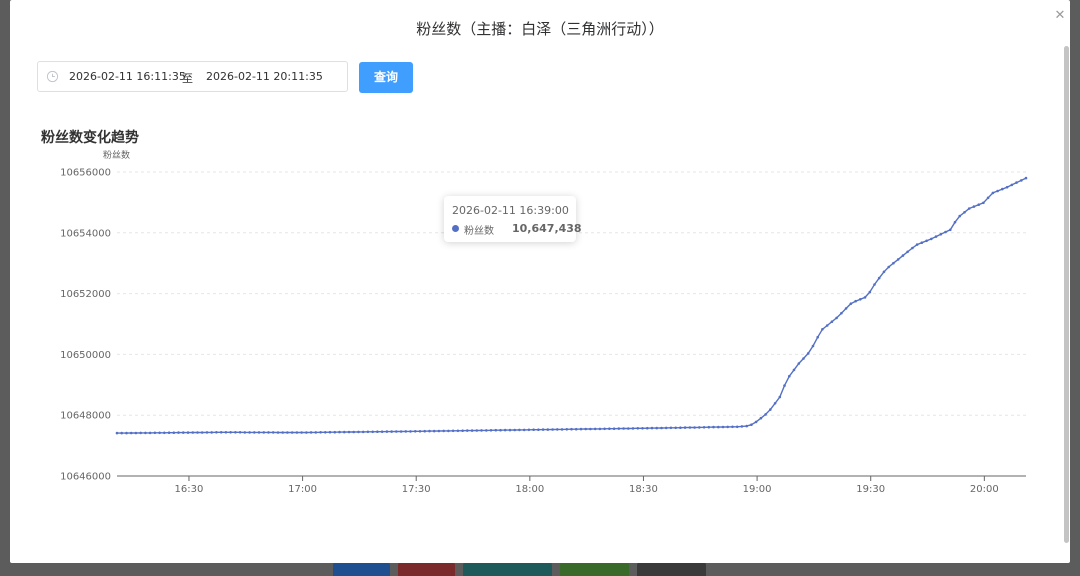  What do you see at coordinates (187, 78) in the screenshot?
I see `range-separator: 至` at bounding box center [187, 78].